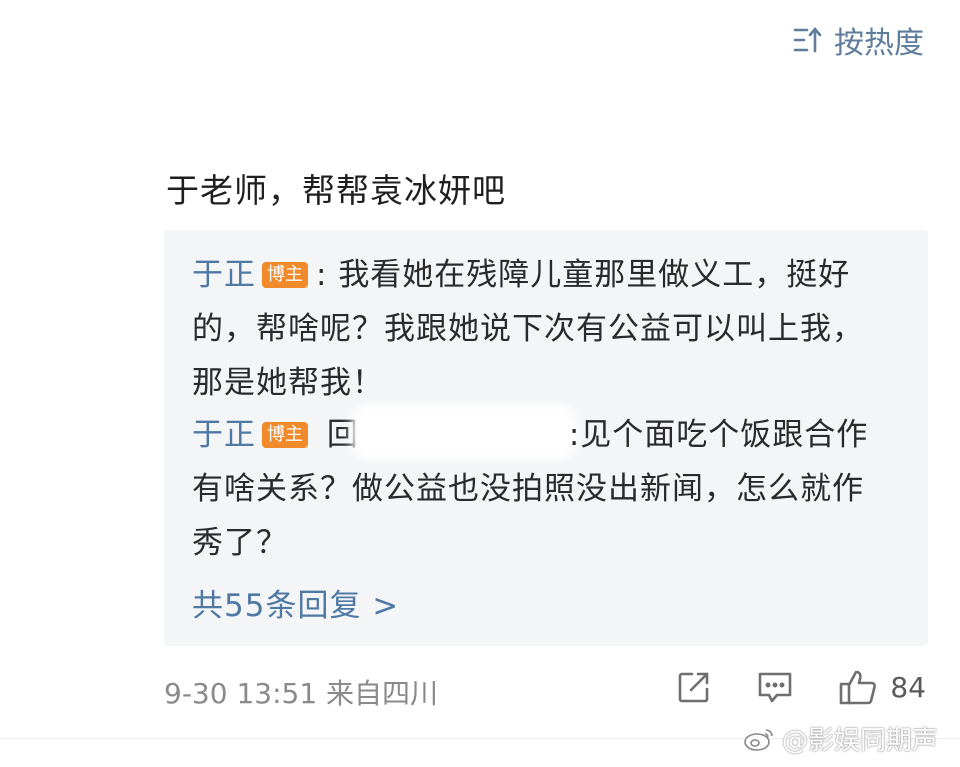 The width and height of the screenshot is (960, 767). Describe the element at coordinates (241, 693) in the screenshot. I see `comment-datetime: 9-30 13:51` at that location.